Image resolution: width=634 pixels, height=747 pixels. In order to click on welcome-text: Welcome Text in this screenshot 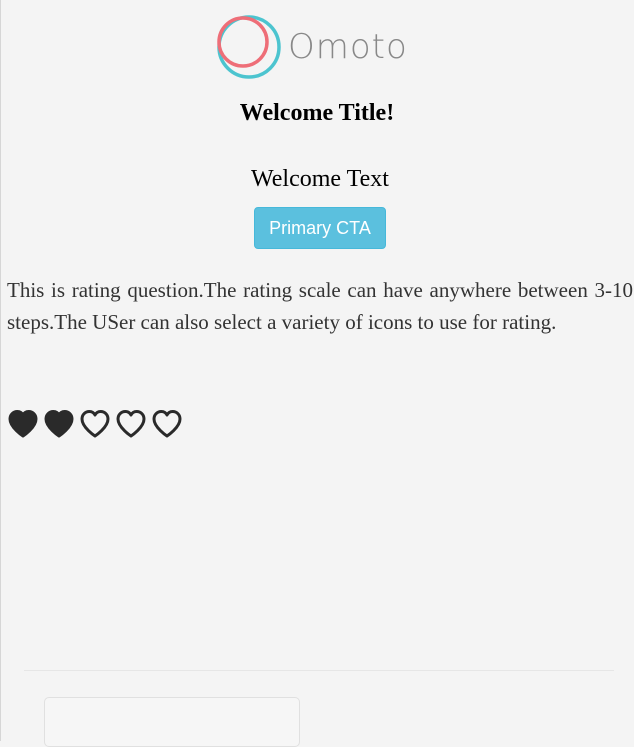, I will do `click(320, 179)`.